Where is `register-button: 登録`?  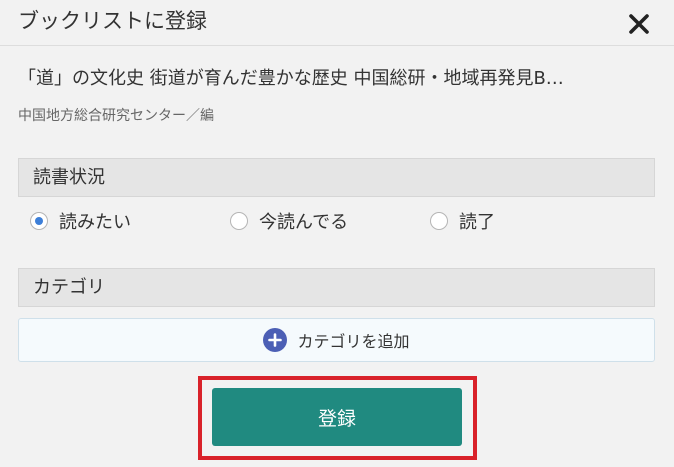 register-button: 登録 is located at coordinates (337, 417).